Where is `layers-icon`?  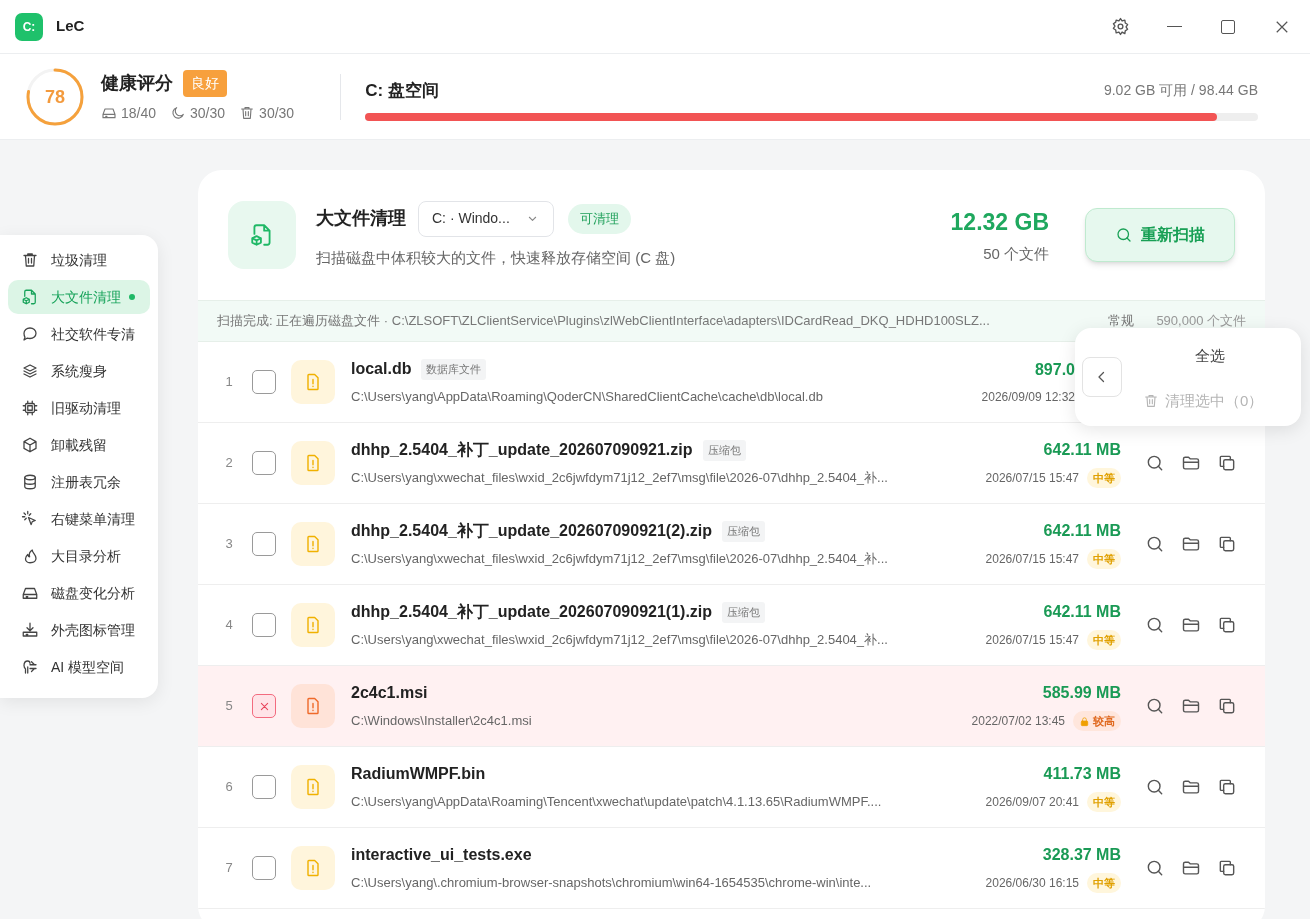 layers-icon is located at coordinates (30, 371).